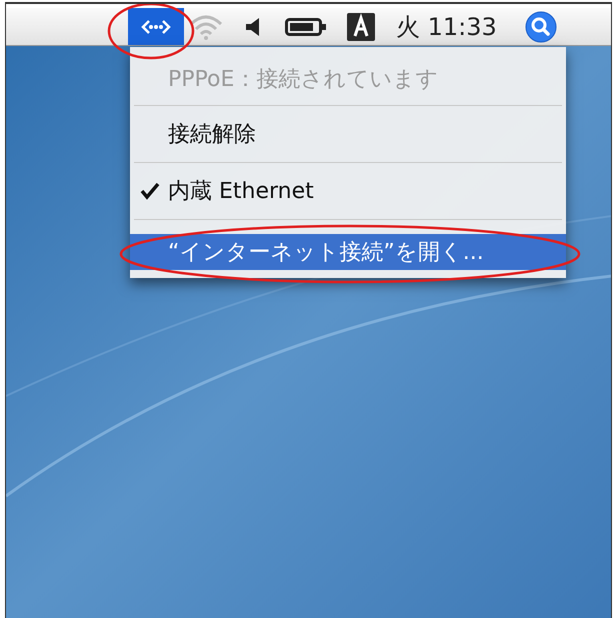  Describe the element at coordinates (206, 27) in the screenshot. I see `wifi-icon` at that location.